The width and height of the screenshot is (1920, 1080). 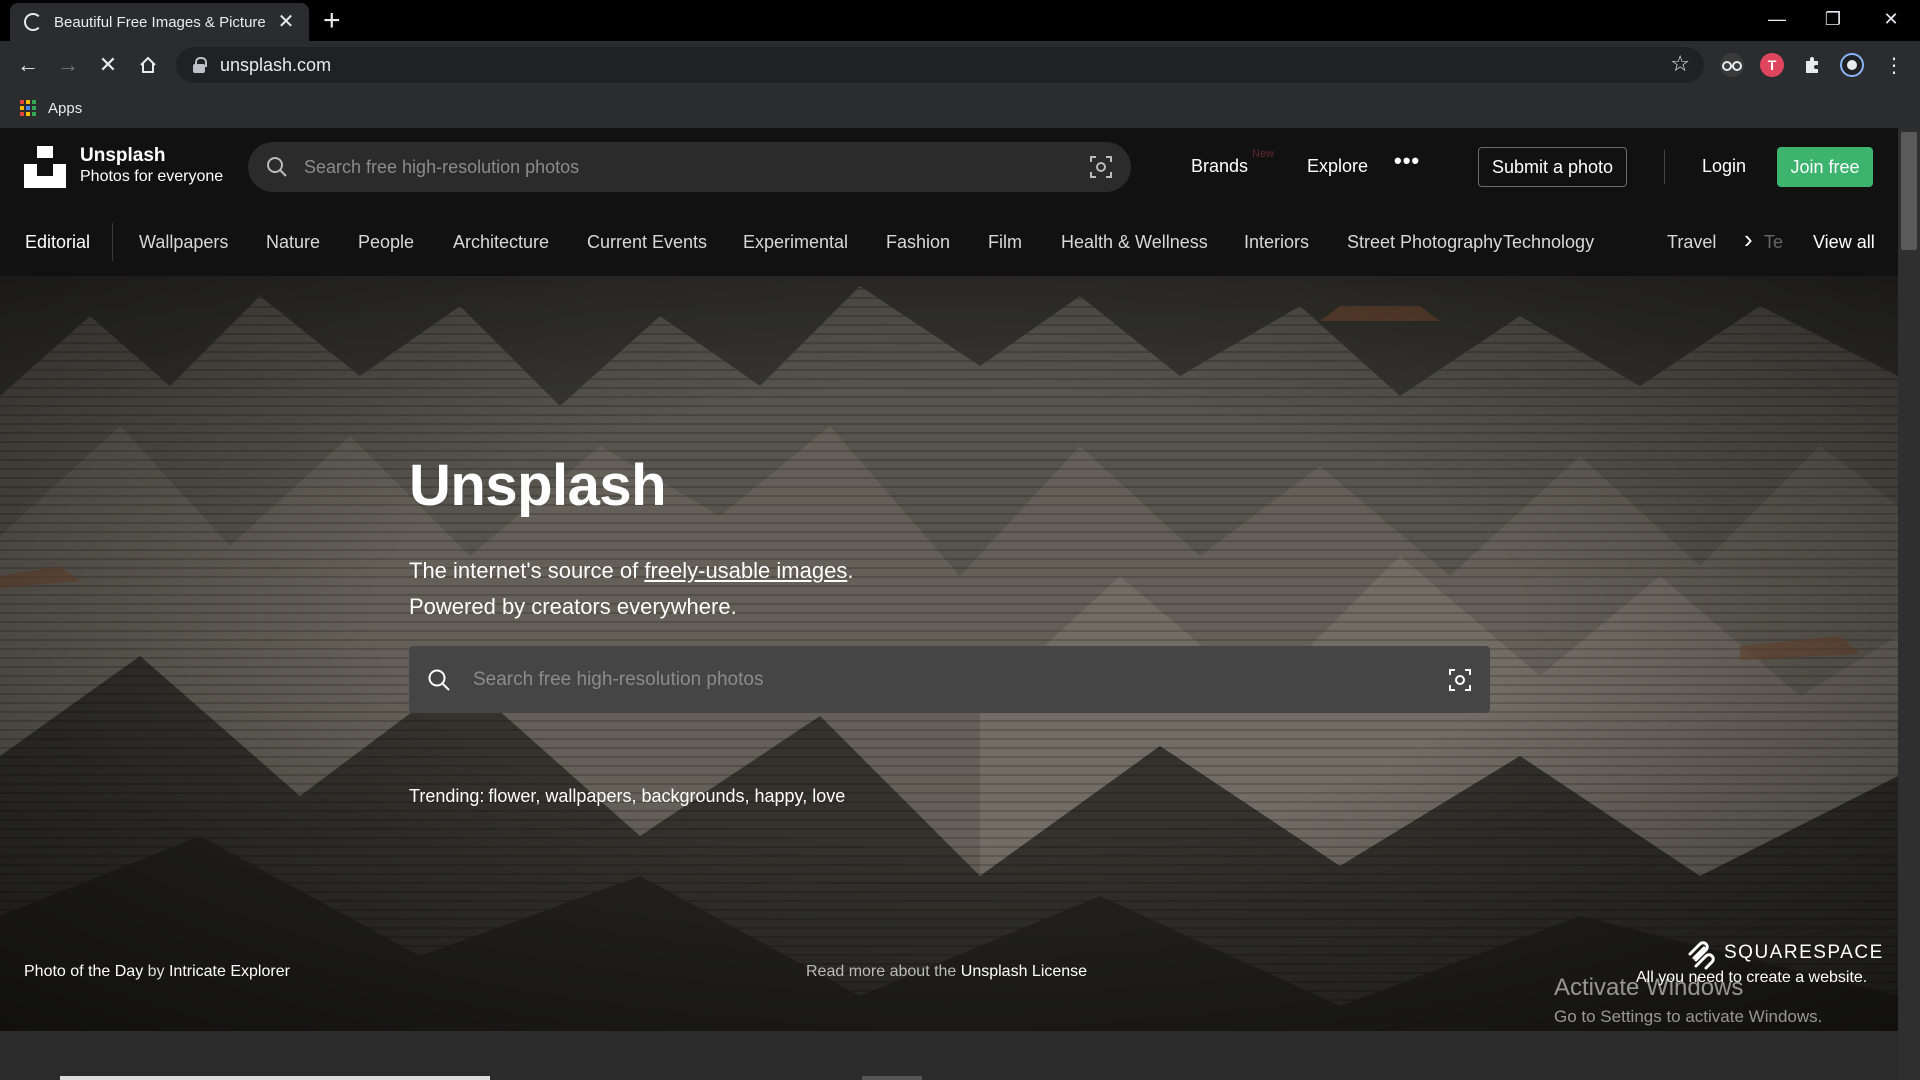 What do you see at coordinates (229, 971) in the screenshot?
I see `photographer-link: Intricate Explorer` at bounding box center [229, 971].